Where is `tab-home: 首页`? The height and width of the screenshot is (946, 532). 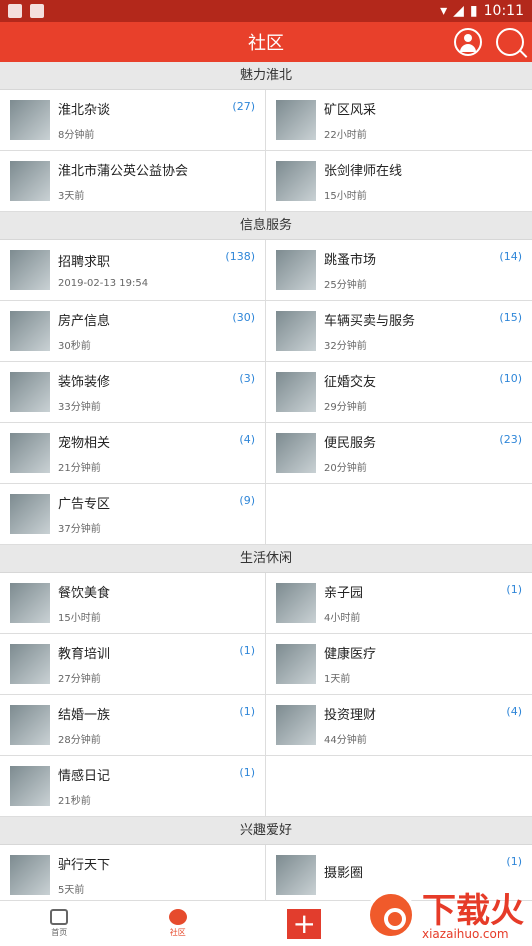 tab-home: 首页 is located at coordinates (59, 923).